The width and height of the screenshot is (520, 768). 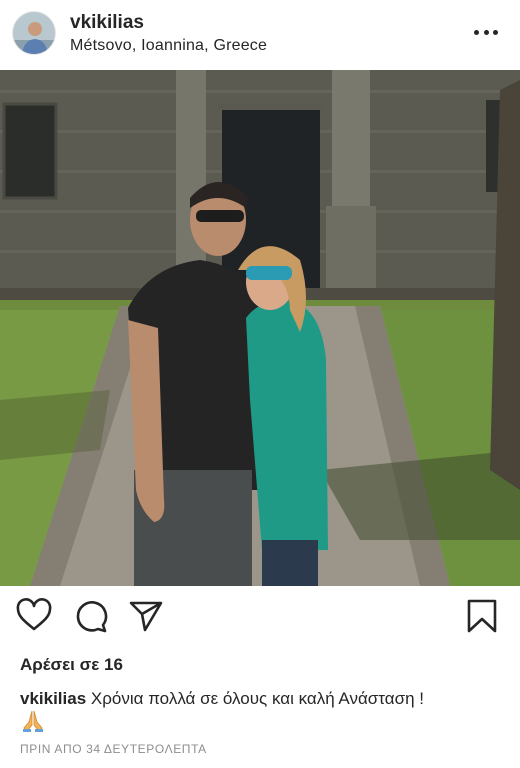 What do you see at coordinates (146, 616) in the screenshot?
I see `paper-plane-icon` at bounding box center [146, 616].